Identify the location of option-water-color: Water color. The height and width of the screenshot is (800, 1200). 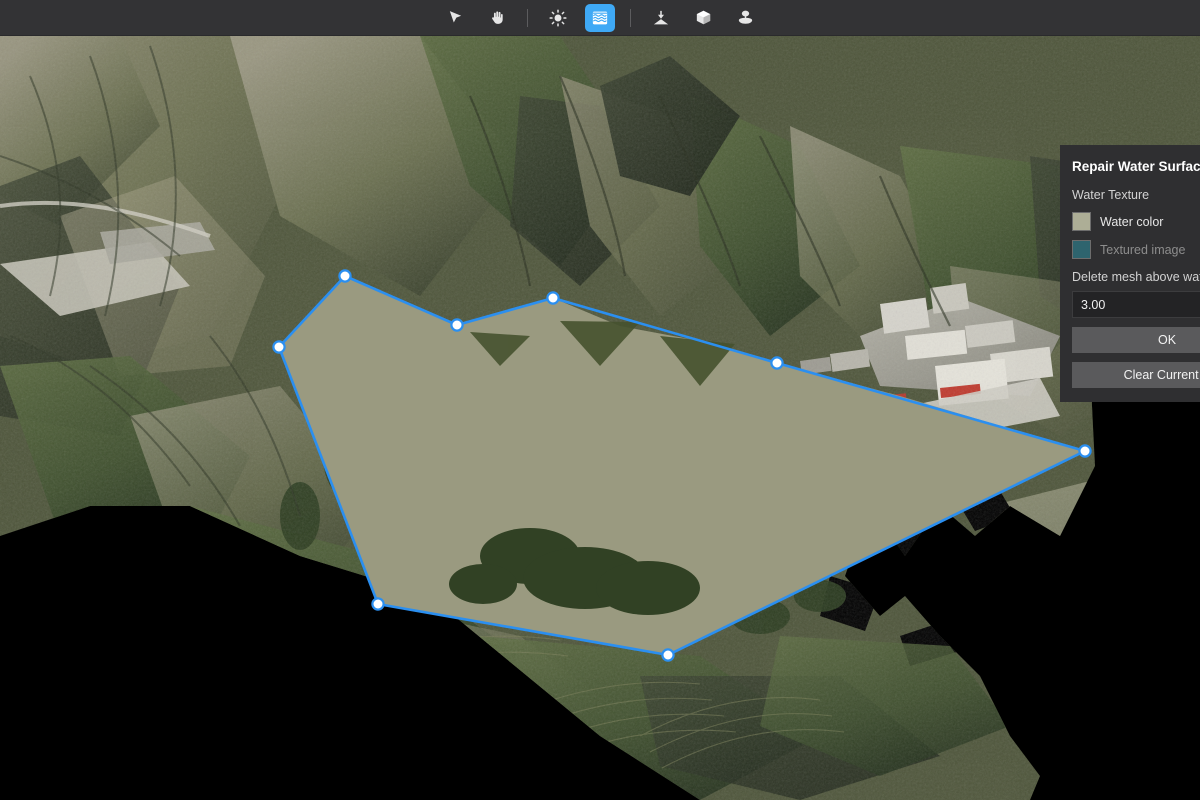
(1136, 221).